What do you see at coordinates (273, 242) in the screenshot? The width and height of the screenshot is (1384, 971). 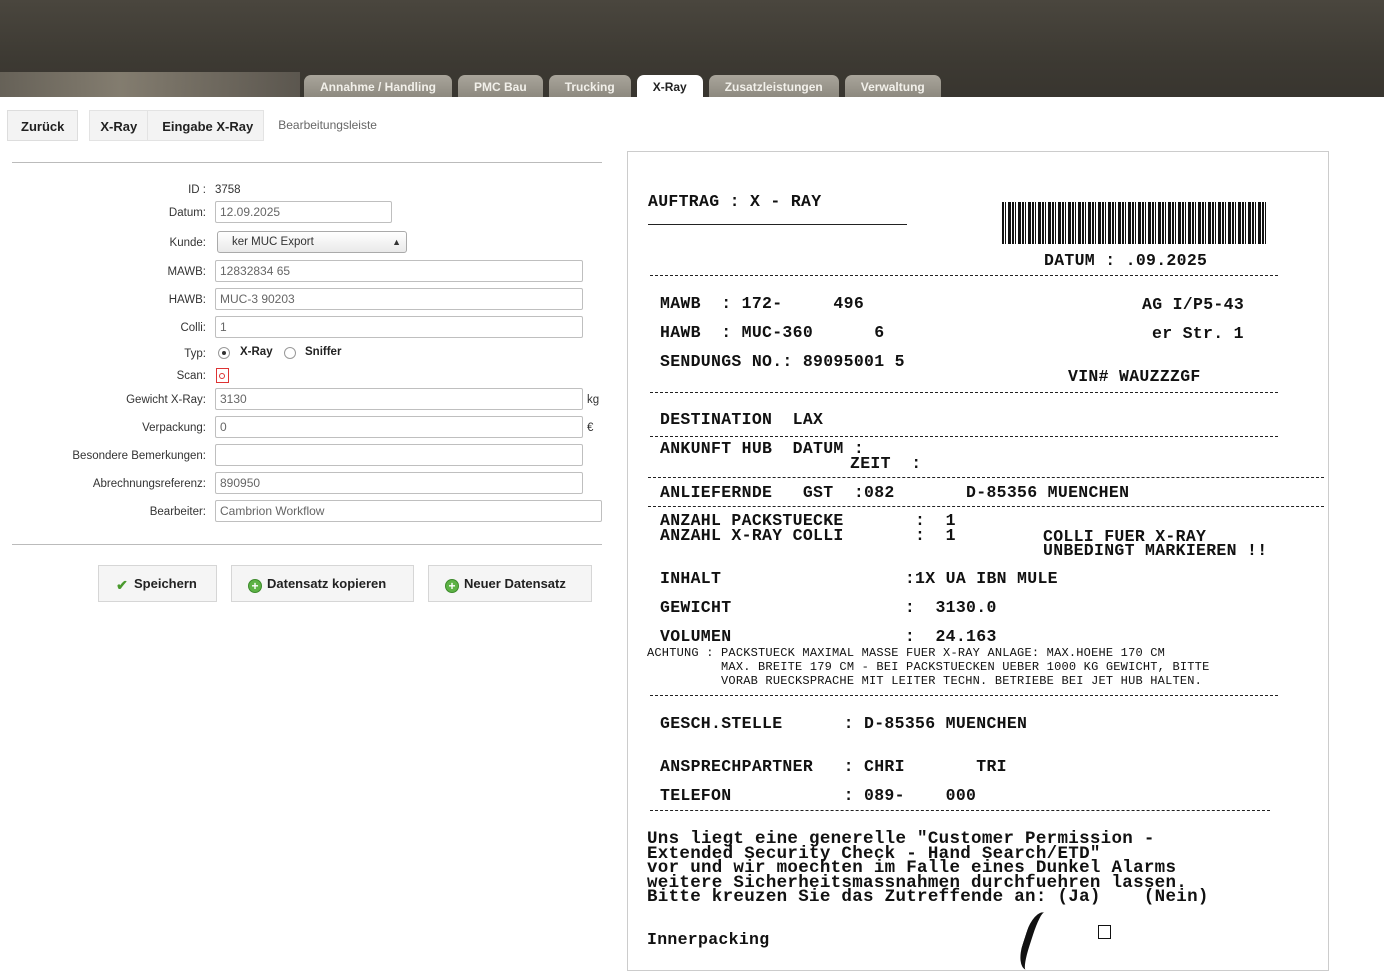 I see `kunde-select-value: ker MUC Export` at bounding box center [273, 242].